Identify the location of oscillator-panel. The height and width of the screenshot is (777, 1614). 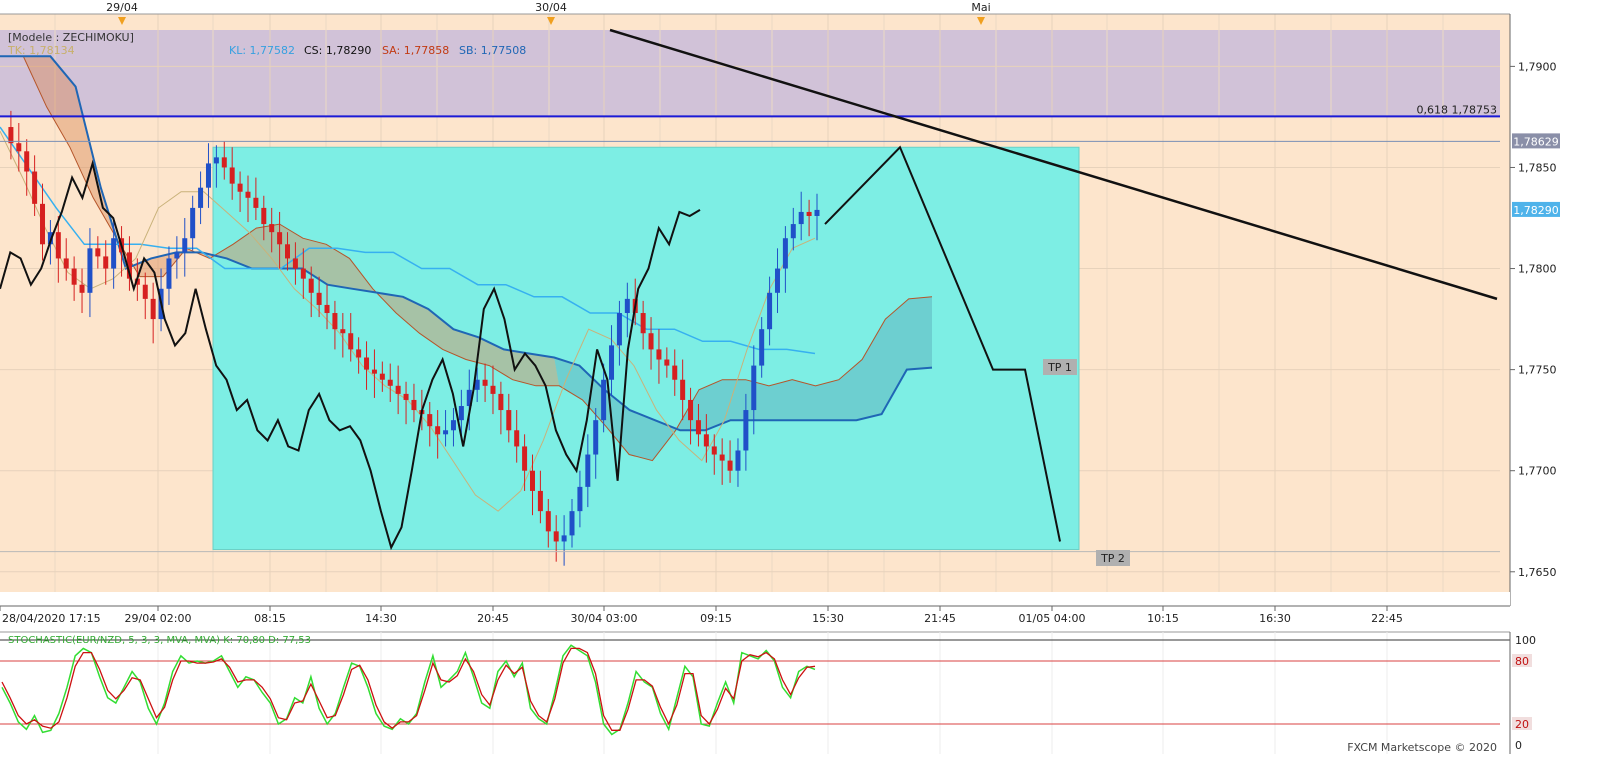
(755, 693).